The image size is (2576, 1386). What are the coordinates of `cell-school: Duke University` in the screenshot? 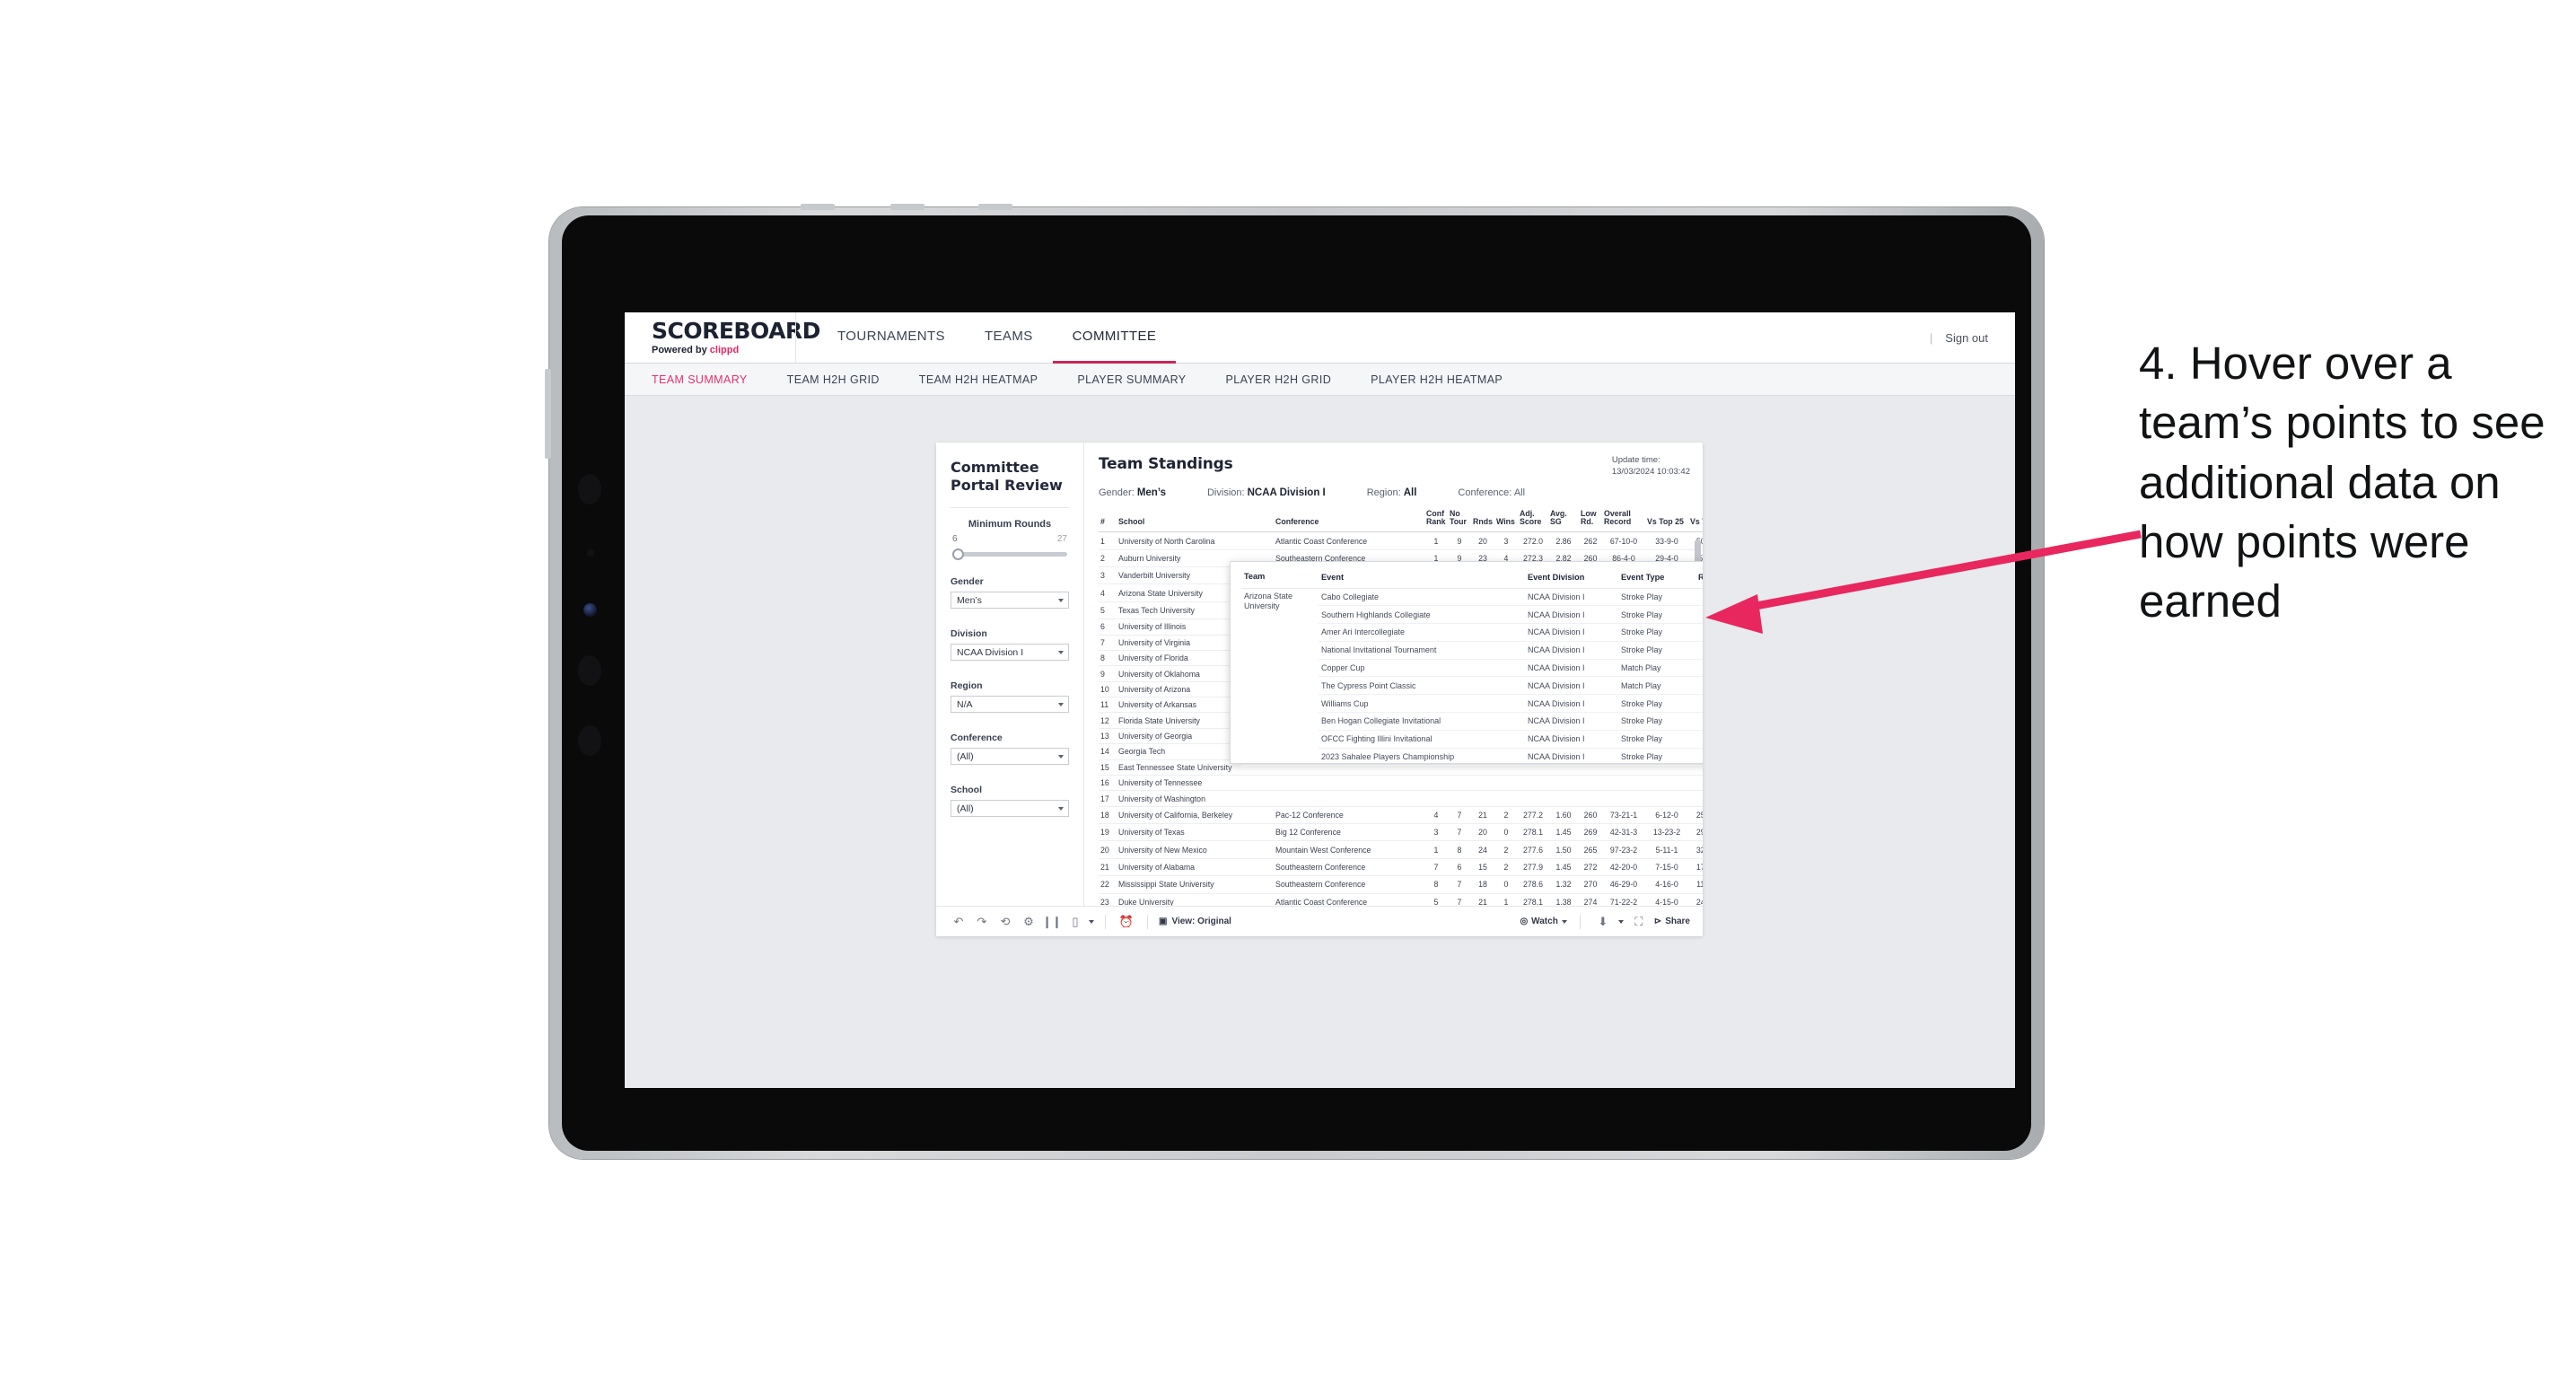 It's located at (1195, 900).